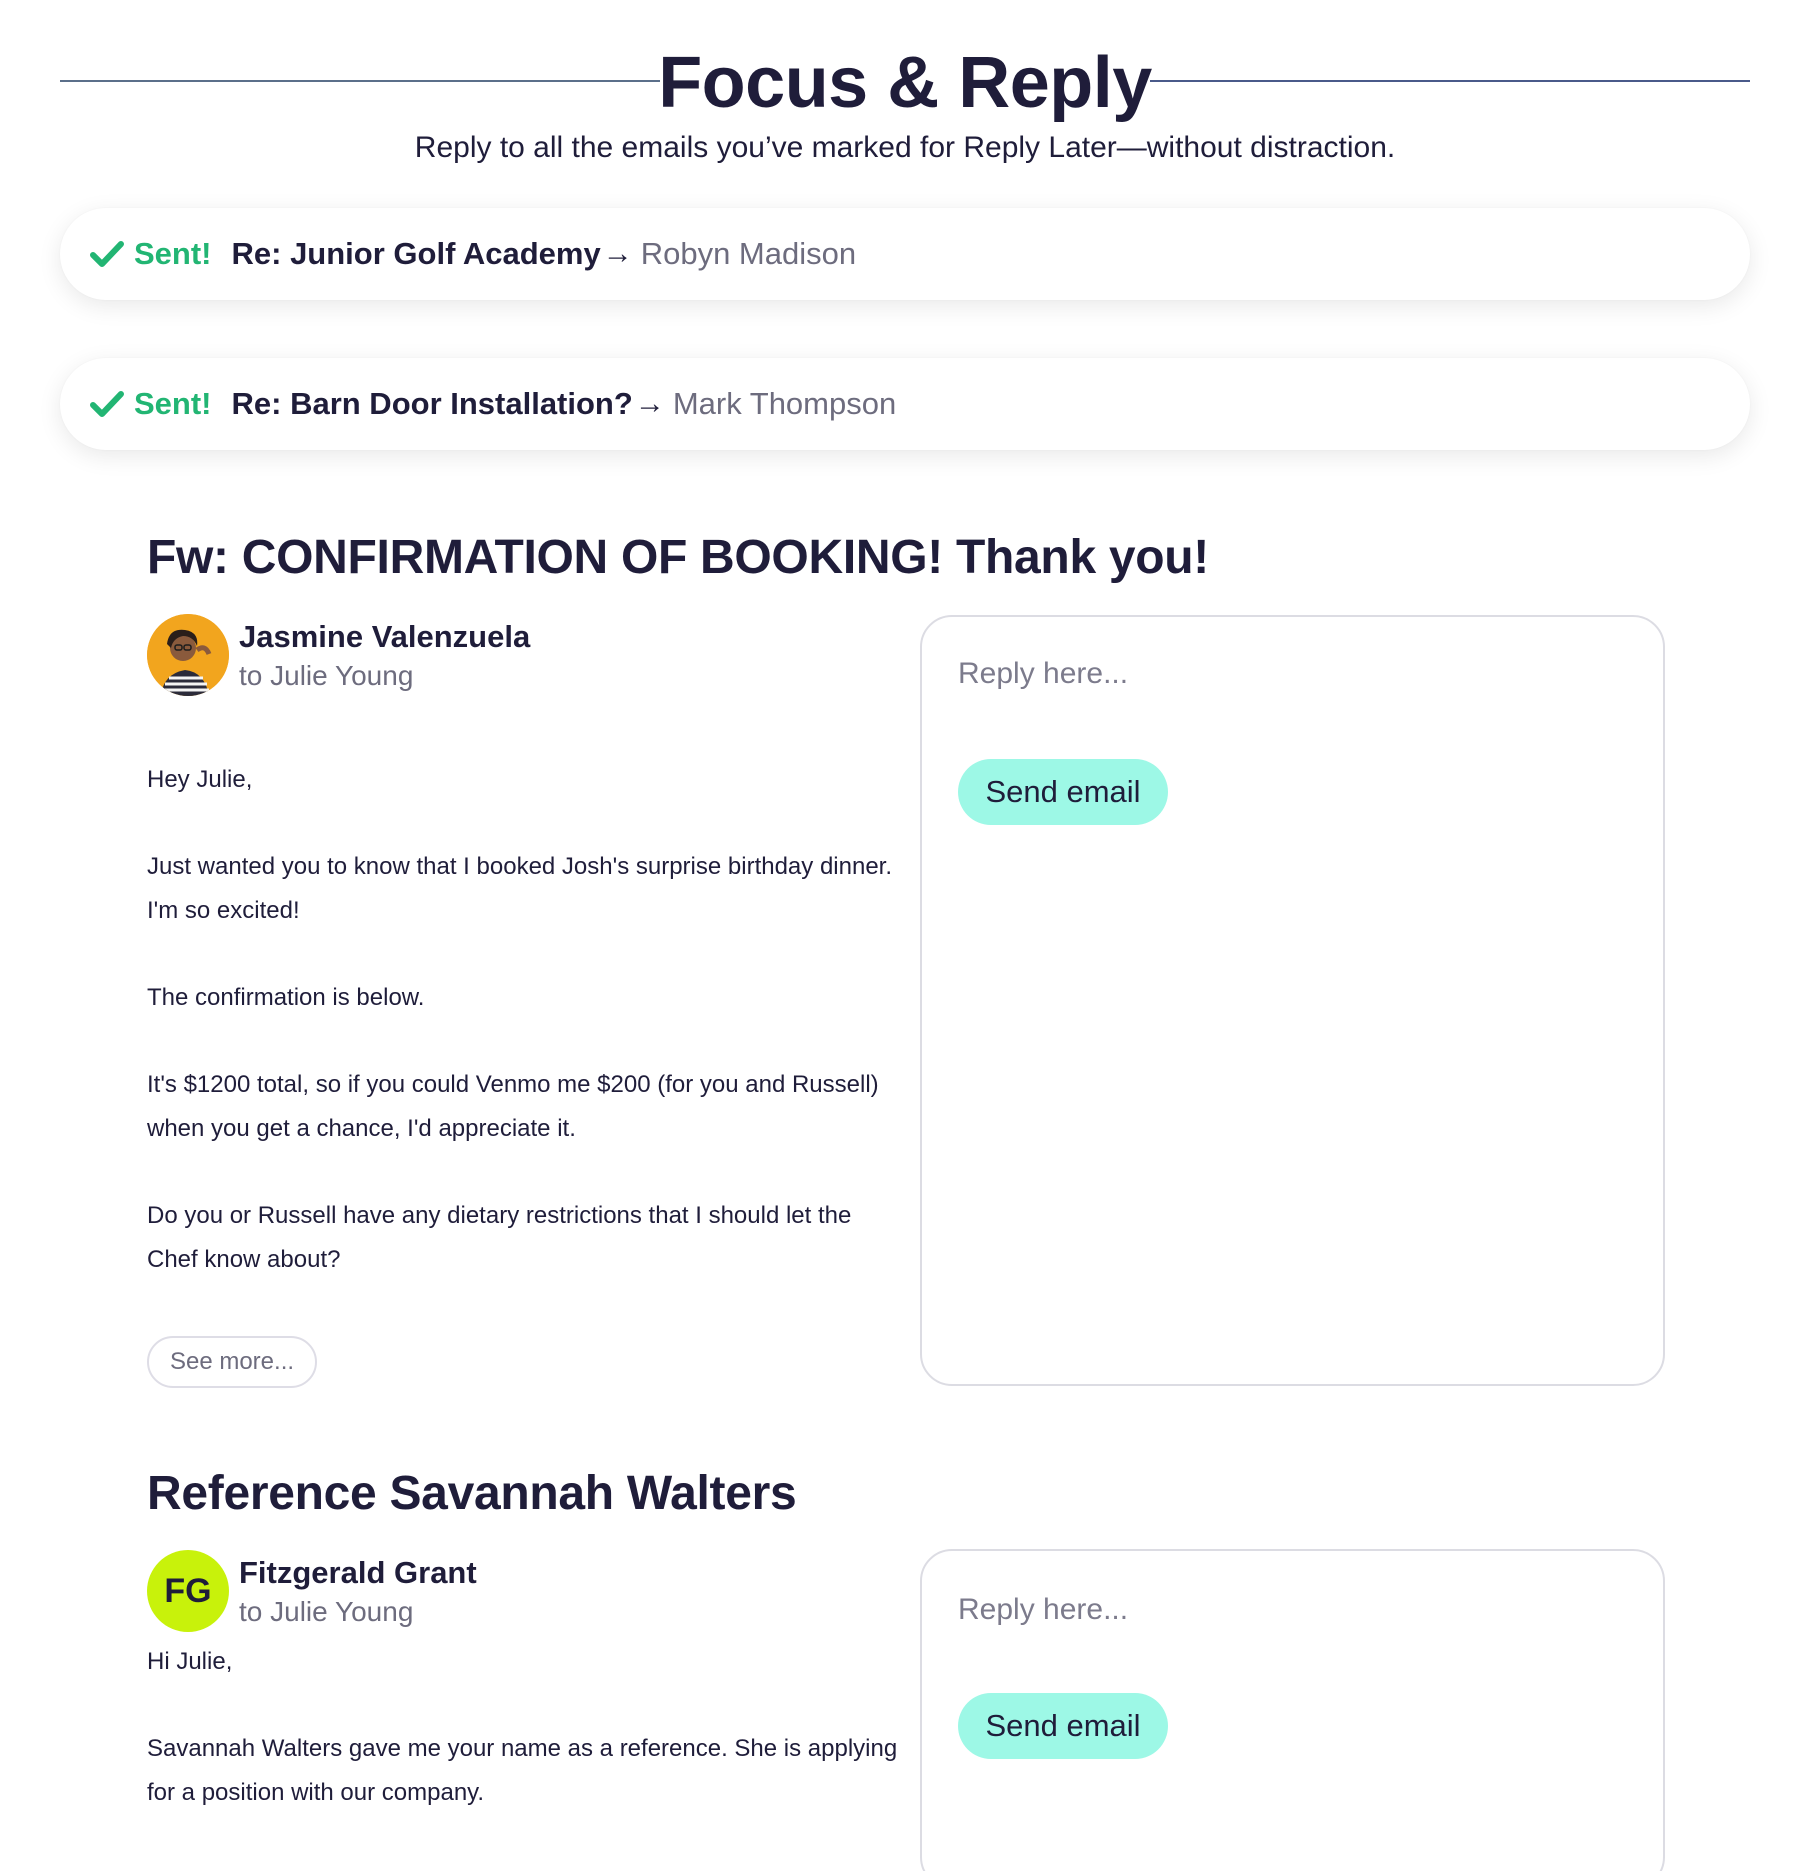  I want to click on email-paragraph: The confirmation is below., so click(286, 997).